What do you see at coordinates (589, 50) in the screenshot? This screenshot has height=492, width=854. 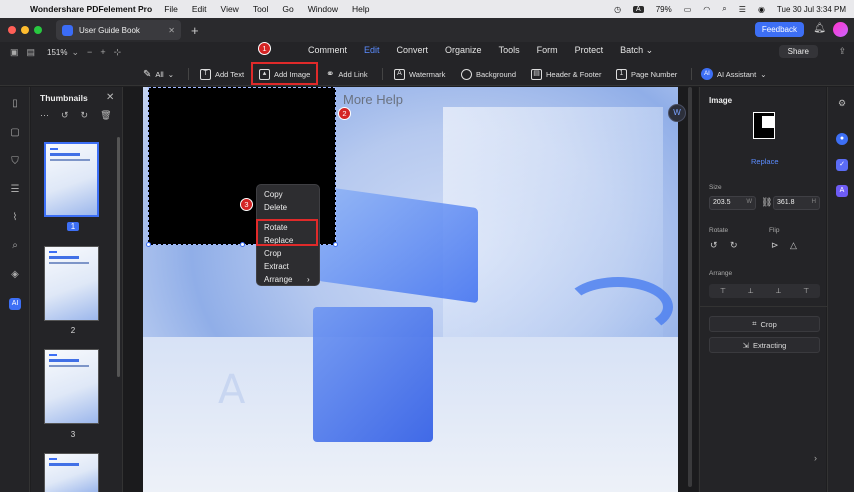 I see `tab-protect: Protect` at bounding box center [589, 50].